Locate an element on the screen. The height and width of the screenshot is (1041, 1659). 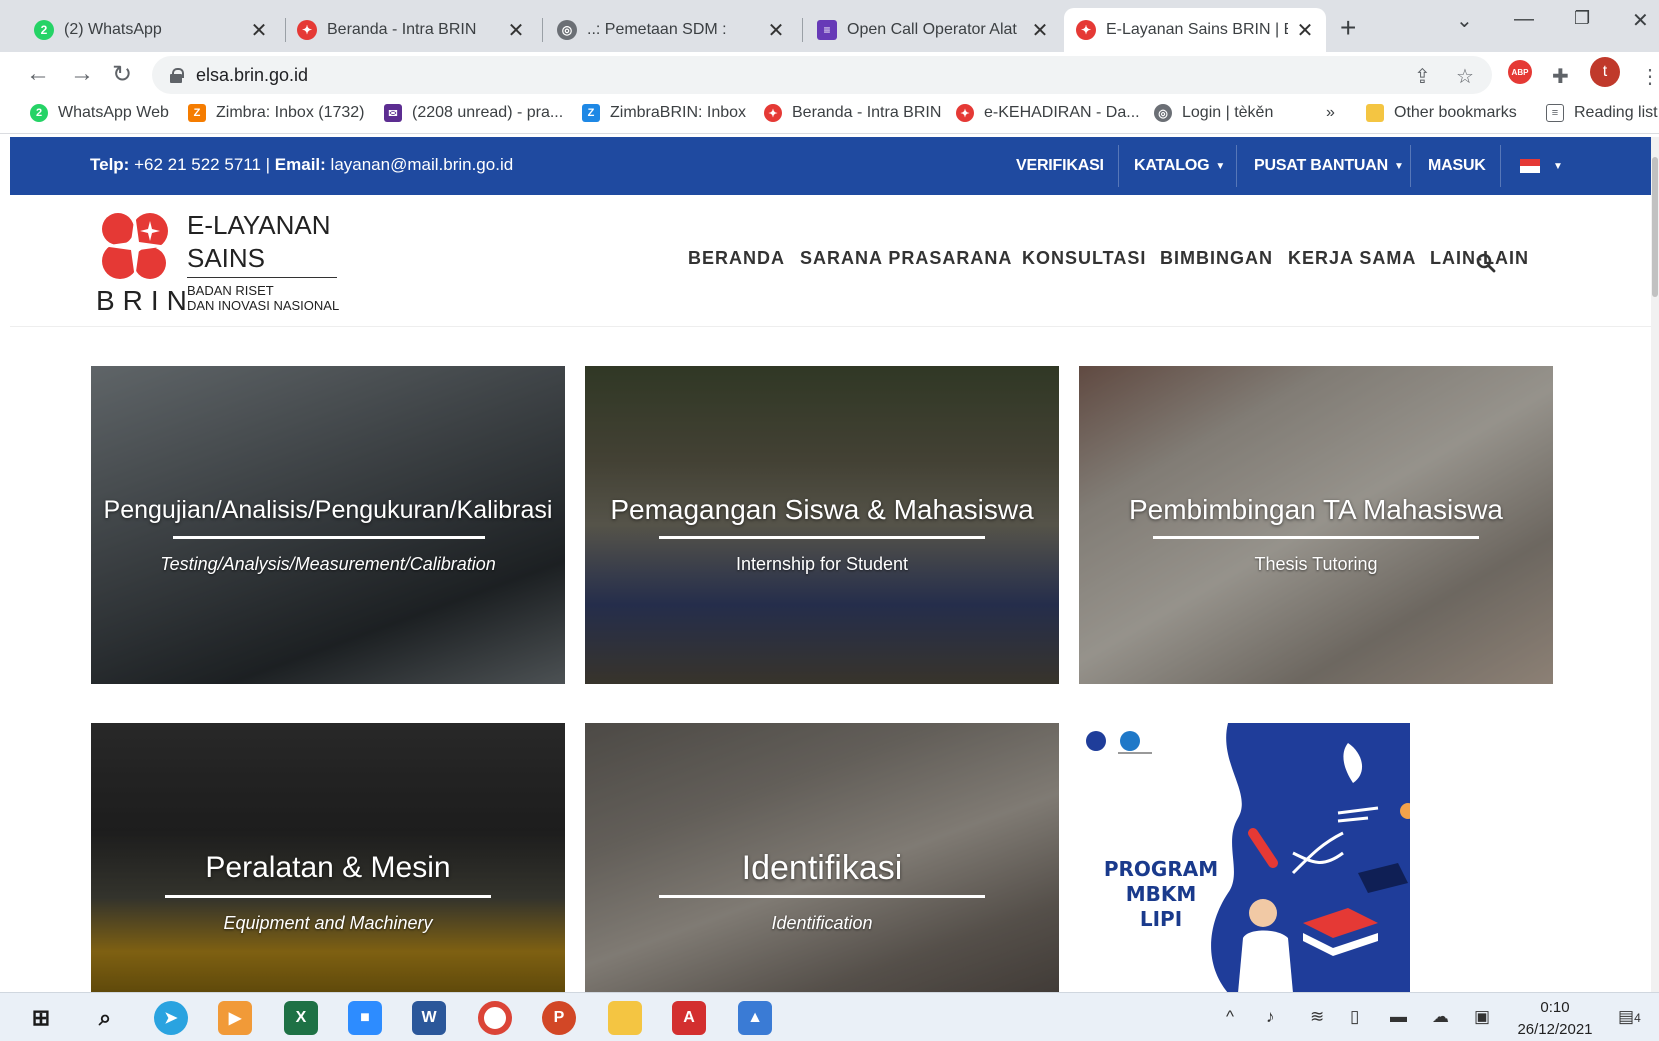
page-scrollbar is located at coordinates (1655, 564).